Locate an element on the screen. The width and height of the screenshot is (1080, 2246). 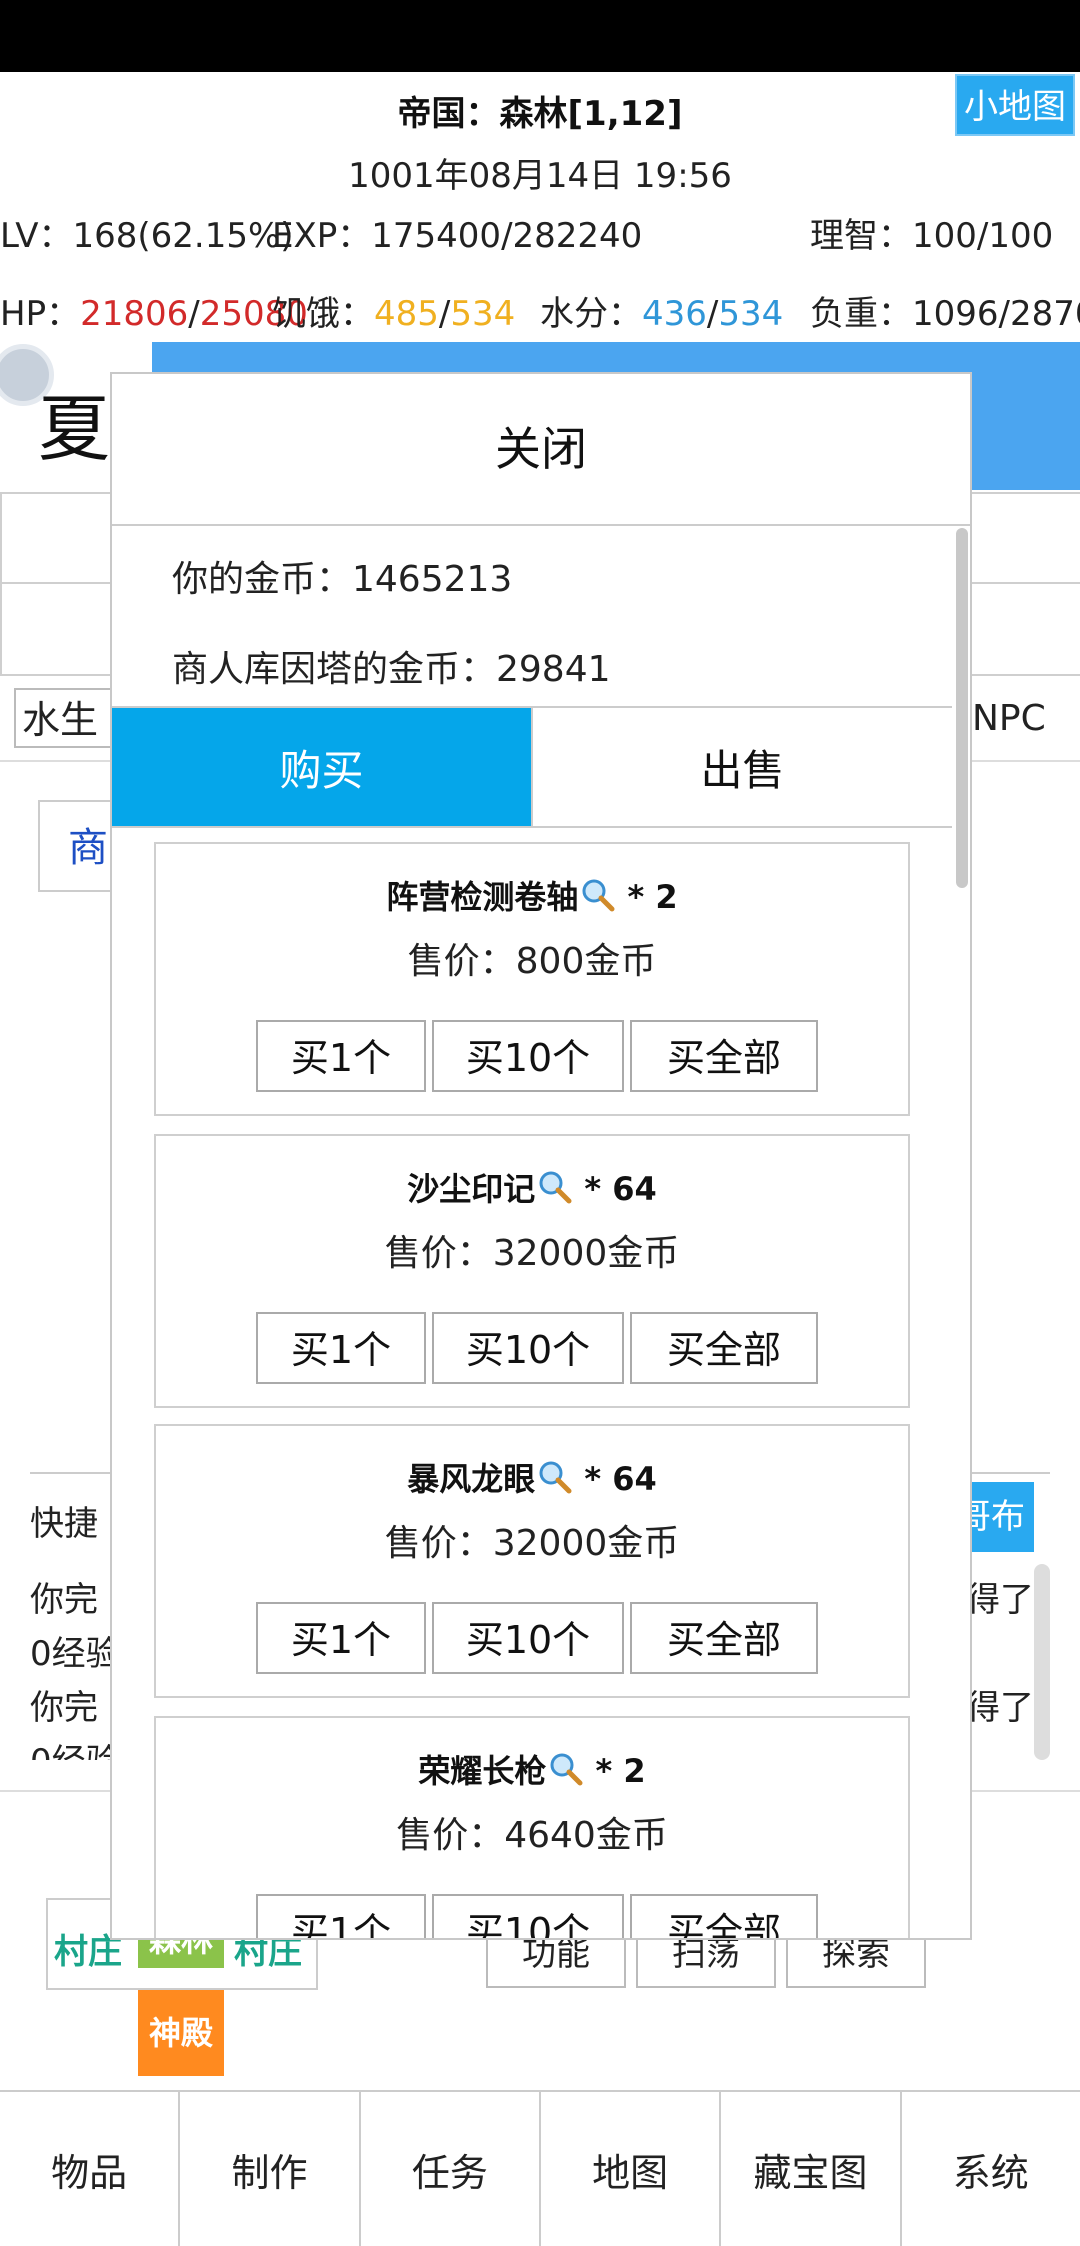
hunger-current: 485 is located at coordinates (406, 314).